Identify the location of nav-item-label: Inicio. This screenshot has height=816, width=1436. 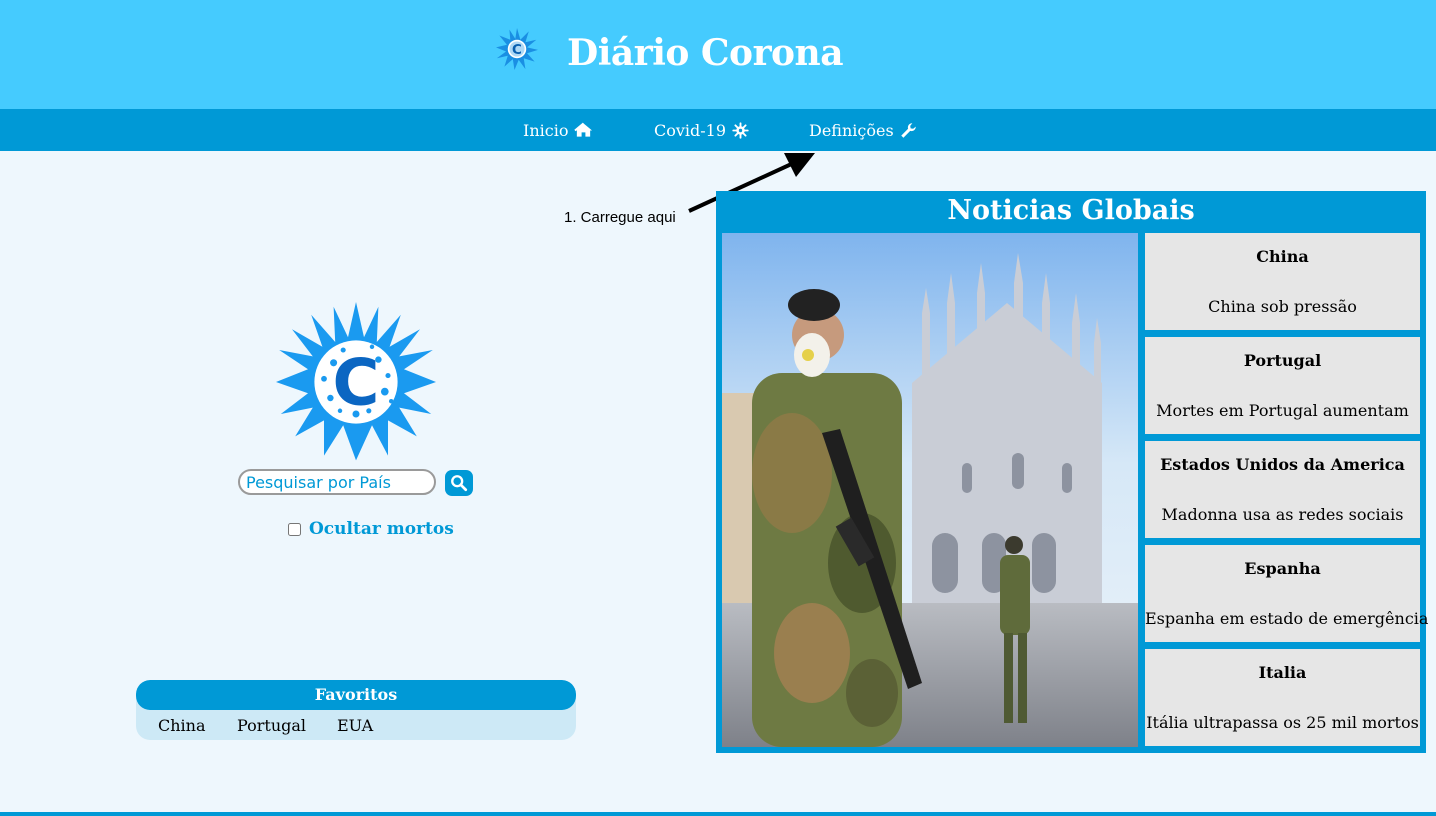
(546, 130).